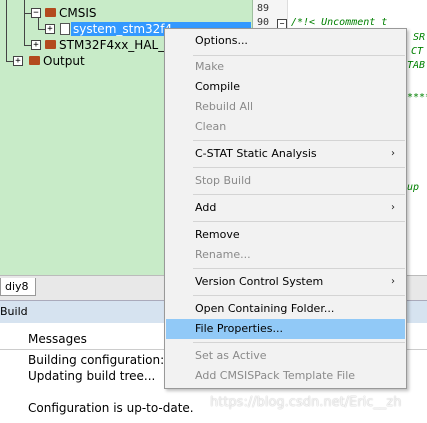 This screenshot has height=423, width=427. Describe the element at coordinates (413, 187) in the screenshot. I see `code-line: up` at that location.